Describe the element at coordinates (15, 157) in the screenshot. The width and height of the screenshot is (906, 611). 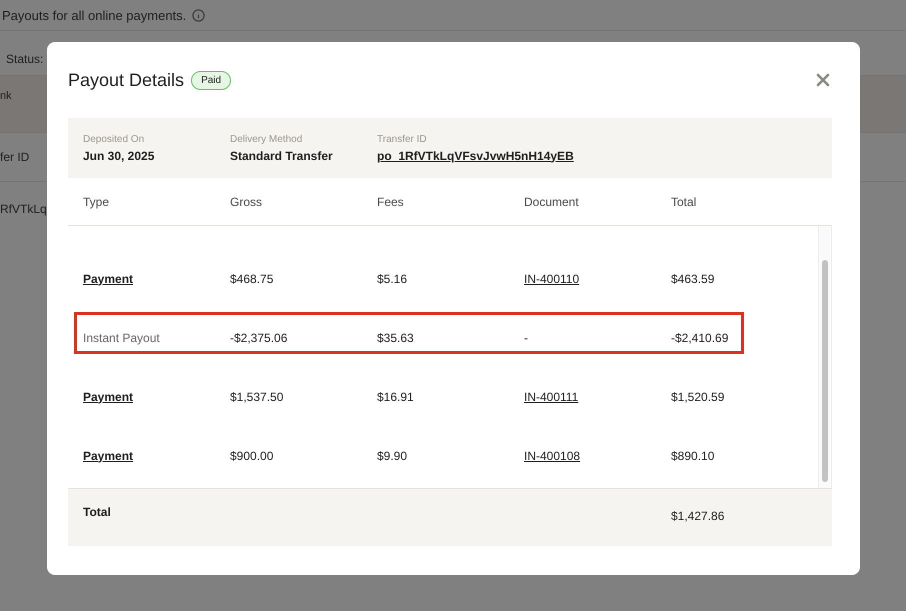
I see `column-header: fer ID` at that location.